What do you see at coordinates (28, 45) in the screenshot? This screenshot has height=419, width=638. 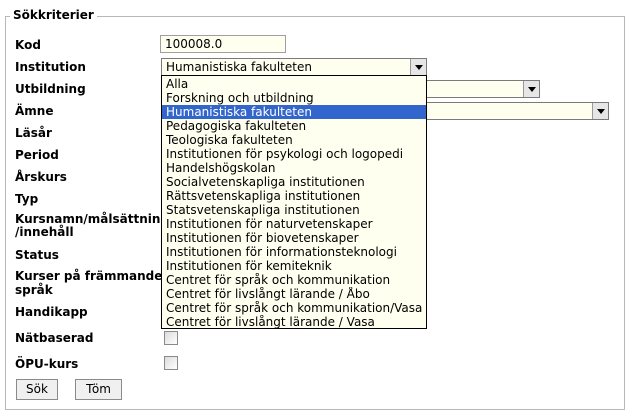 I see `label-kod: Kod` at bounding box center [28, 45].